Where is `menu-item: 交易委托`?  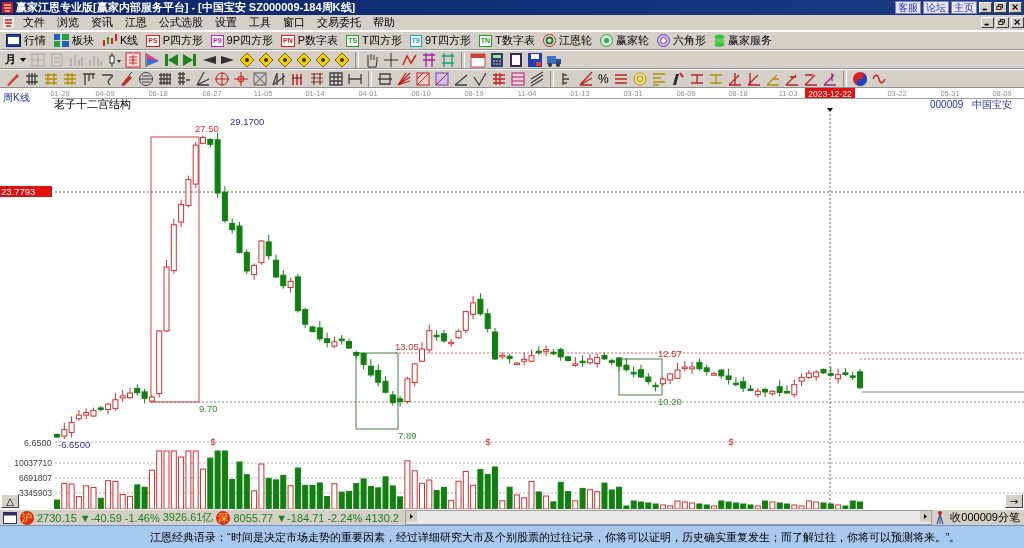 menu-item: 交易委托 is located at coordinates (339, 22).